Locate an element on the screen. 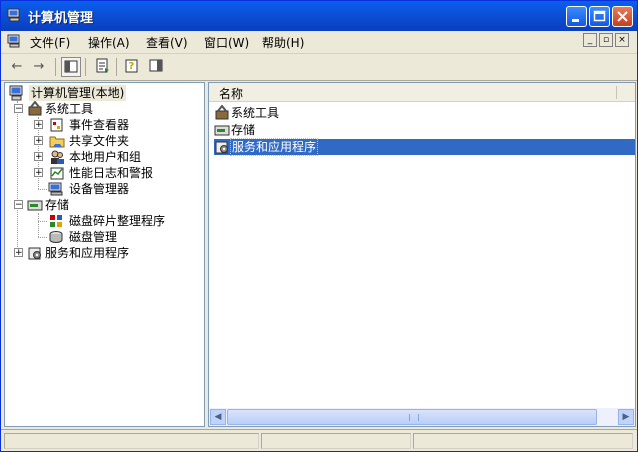  list-item-label: 存储 is located at coordinates (243, 130).